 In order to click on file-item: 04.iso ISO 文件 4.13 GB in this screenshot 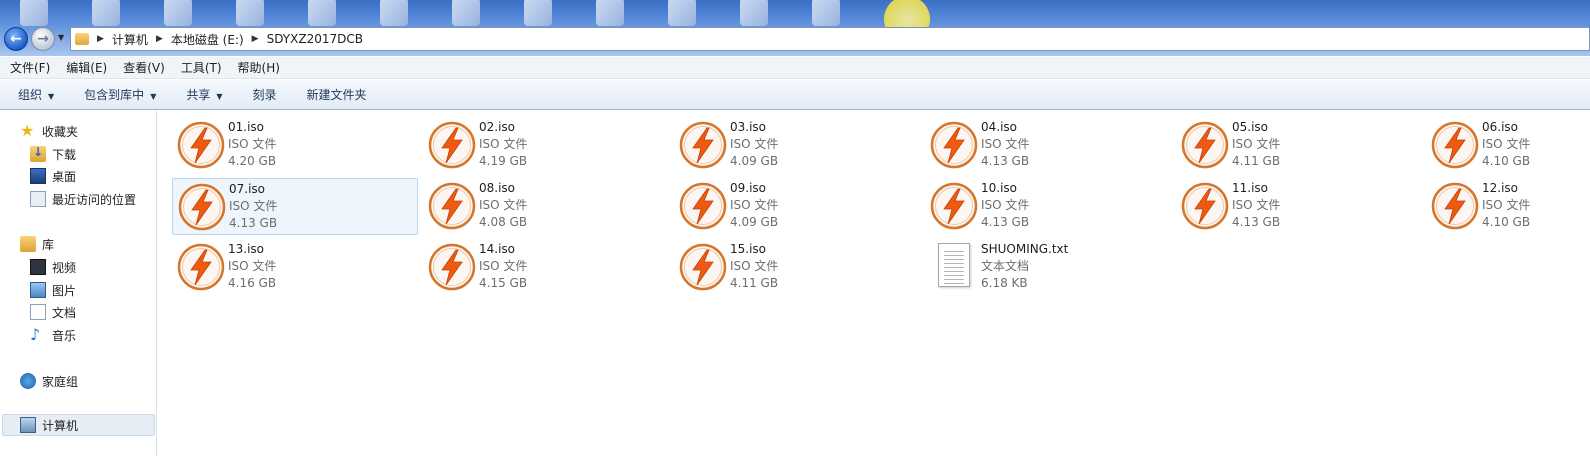, I will do `click(1048, 145)`.